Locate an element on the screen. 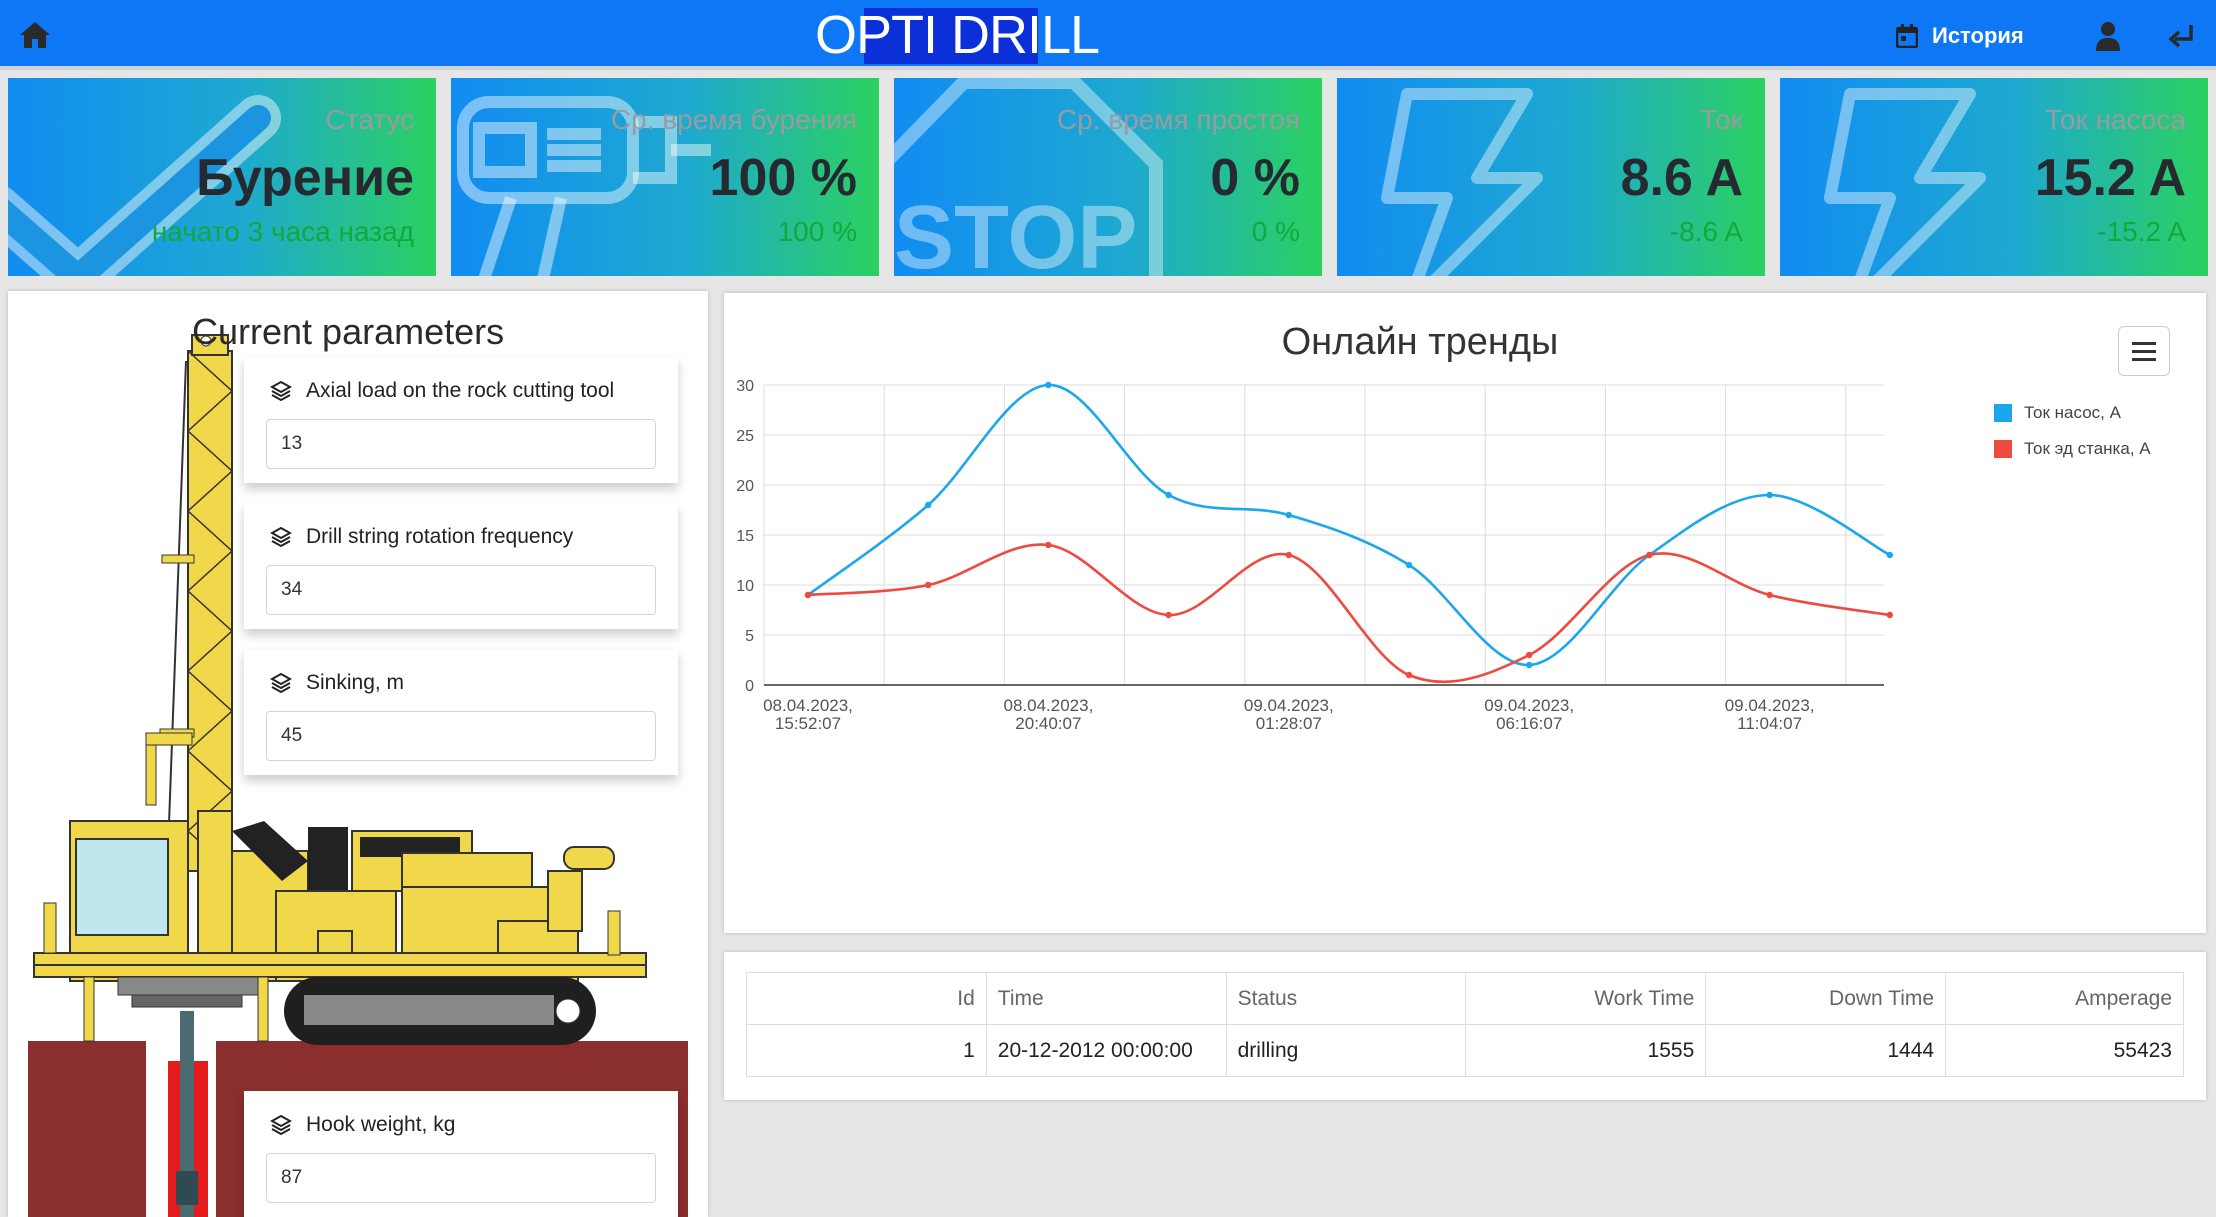  svg-text: STOP is located at coordinates (1015, 232).